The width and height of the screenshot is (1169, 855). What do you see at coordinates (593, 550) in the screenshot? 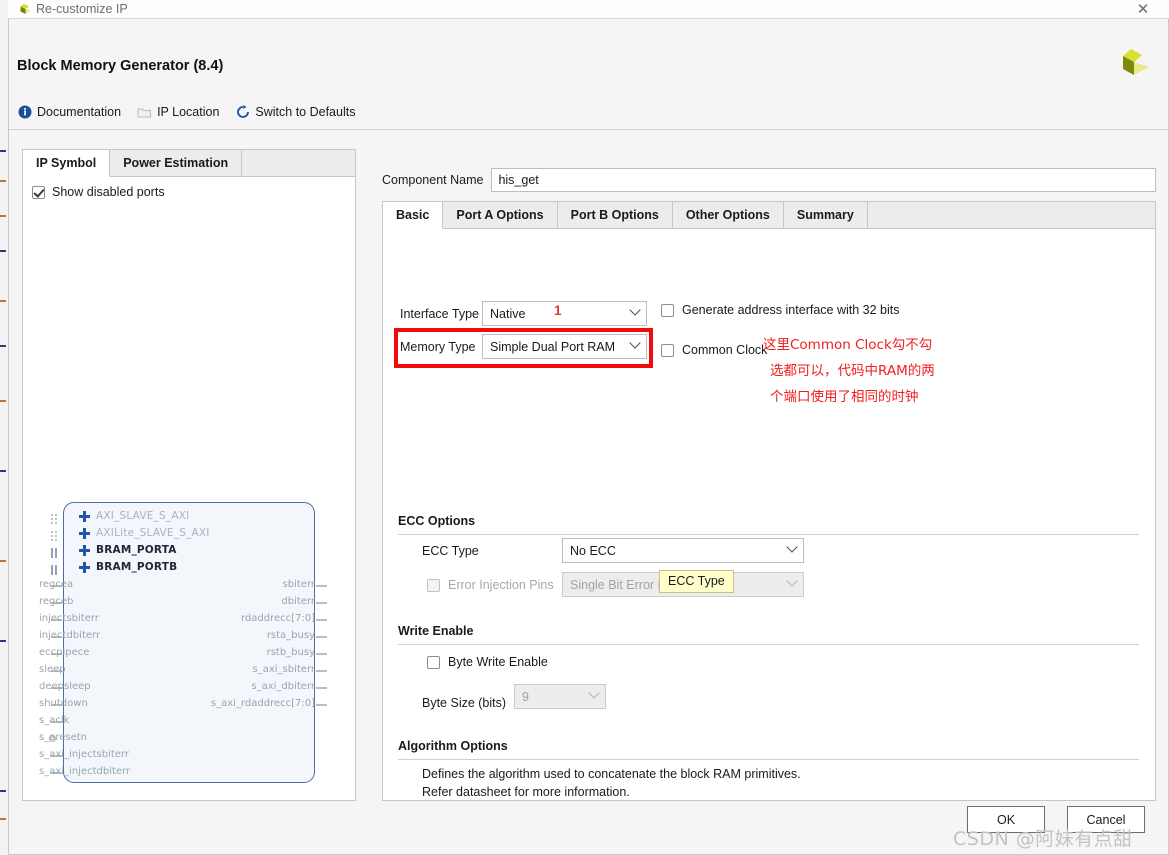
I see `ecc-type-value: No ECC` at bounding box center [593, 550].